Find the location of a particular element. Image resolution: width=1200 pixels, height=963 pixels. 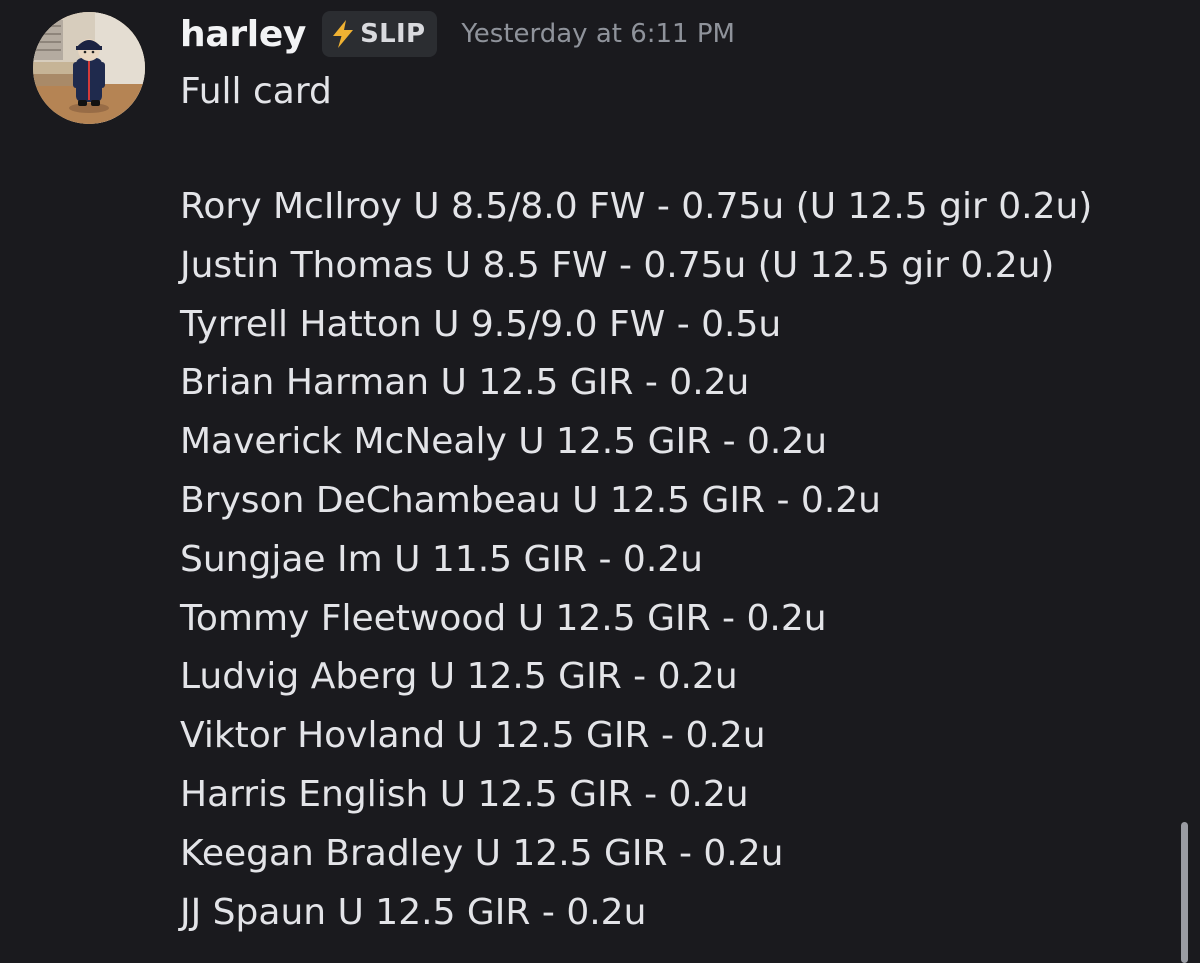

pick-line: Maverick McNealy U 12.5 GIR - 0.2u is located at coordinates (504, 442).